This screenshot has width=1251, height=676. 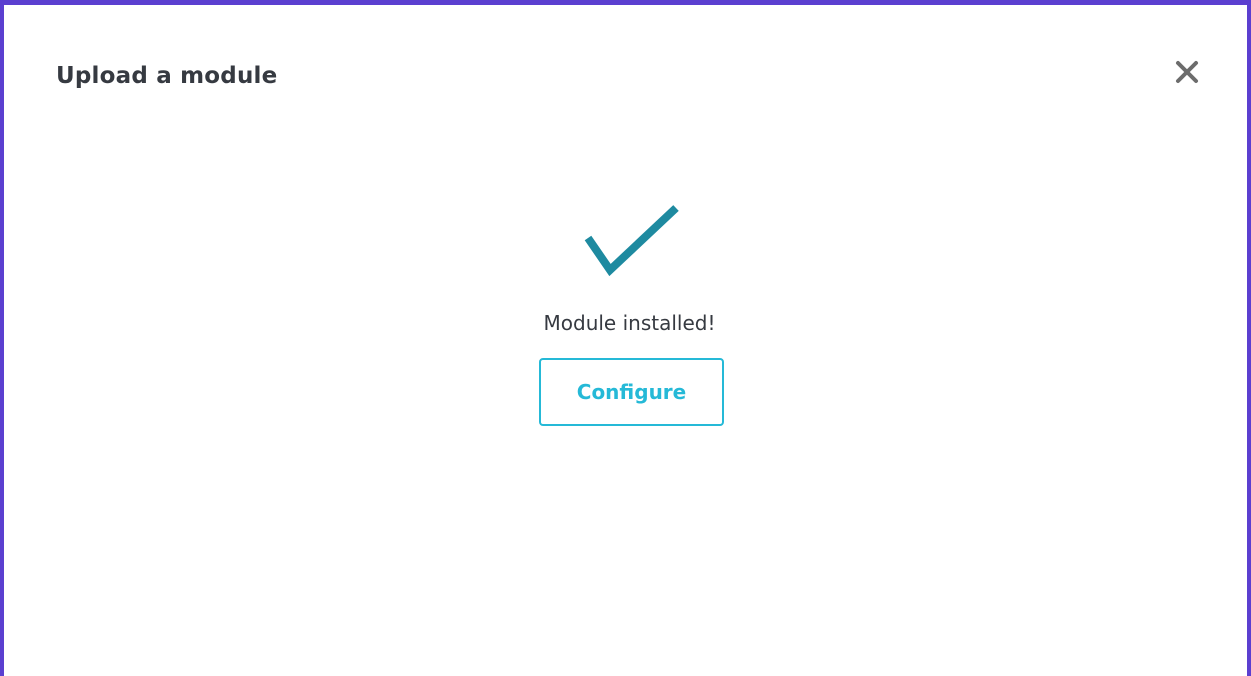 I want to click on close-icon, so click(x=1187, y=72).